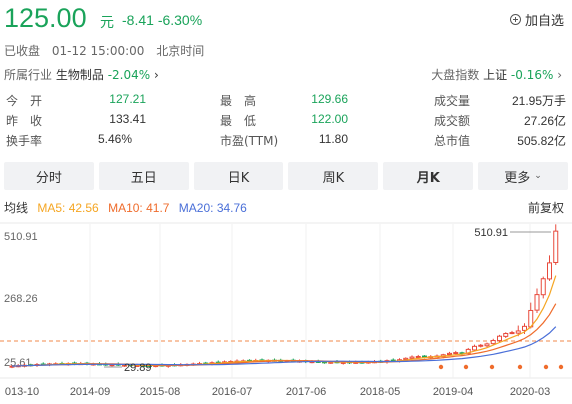  I want to click on index-name: 上证, so click(495, 75).